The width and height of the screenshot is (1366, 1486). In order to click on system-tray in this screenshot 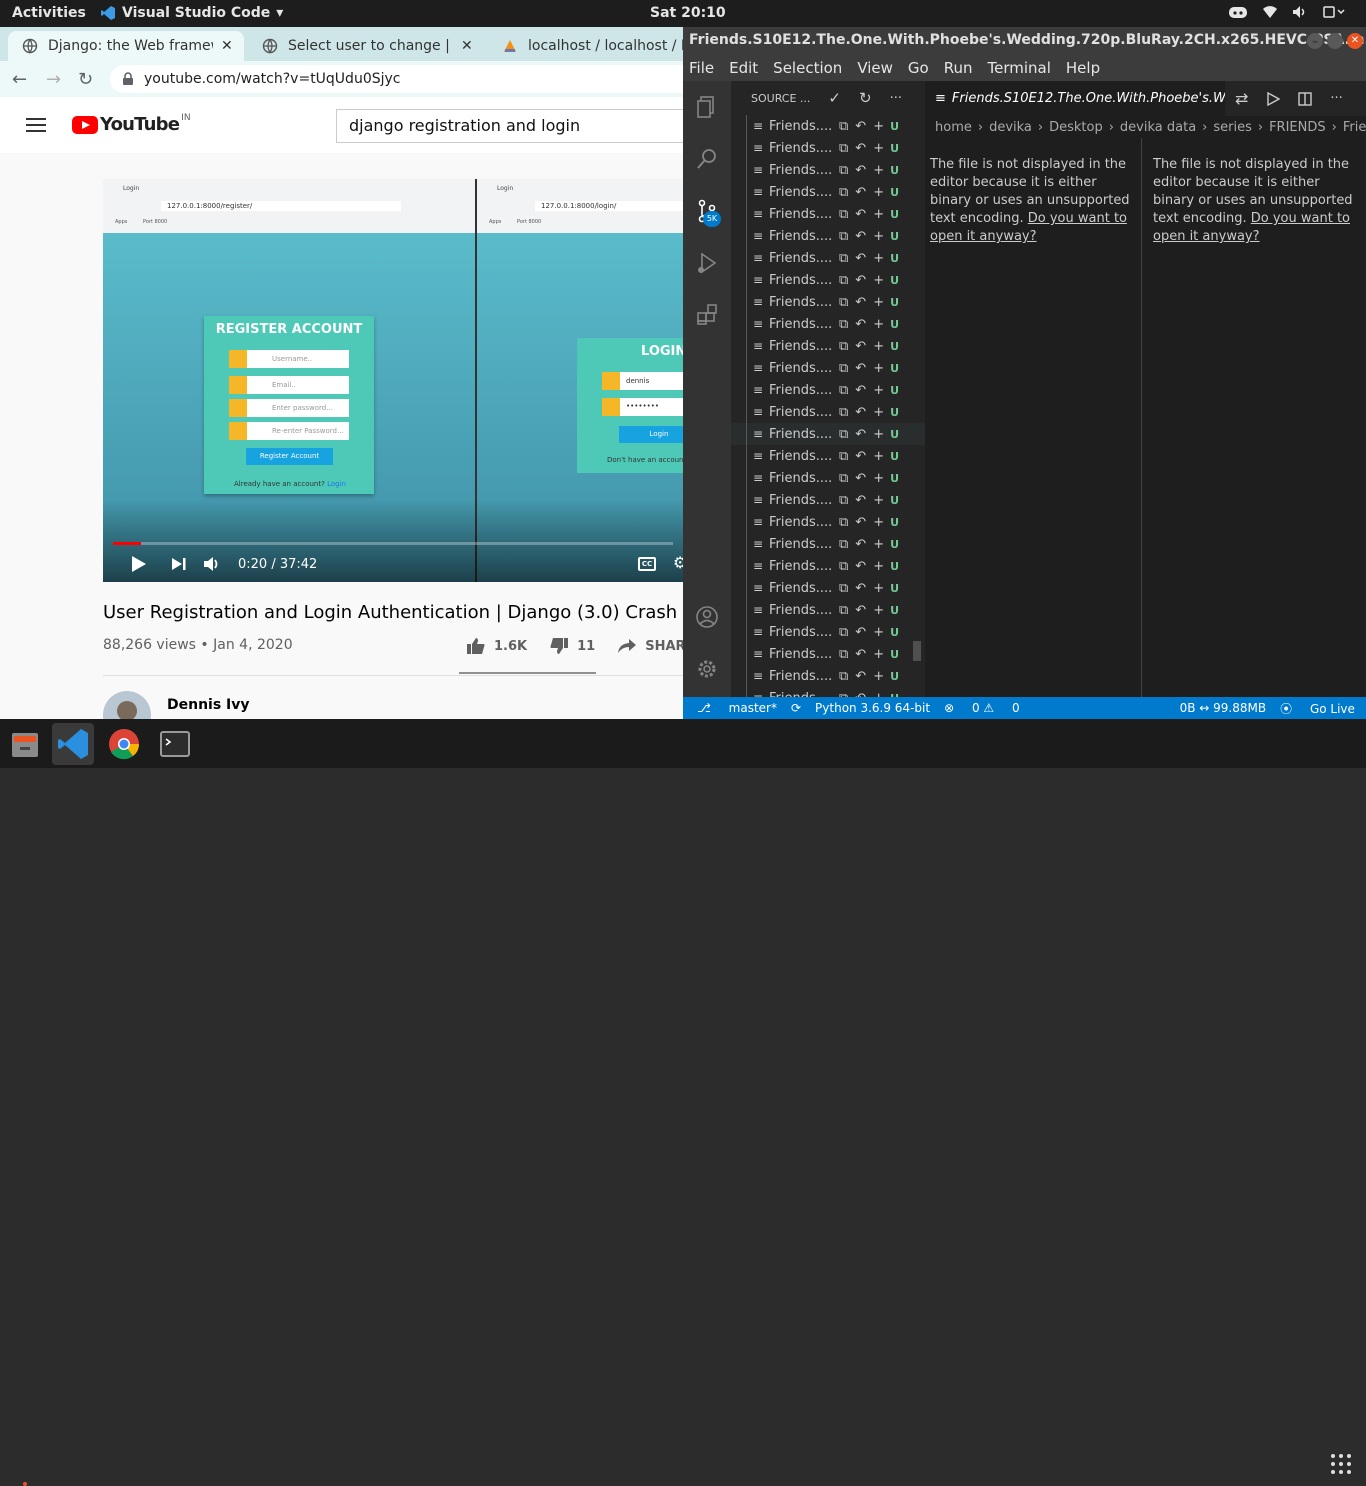, I will do `click(1287, 12)`.